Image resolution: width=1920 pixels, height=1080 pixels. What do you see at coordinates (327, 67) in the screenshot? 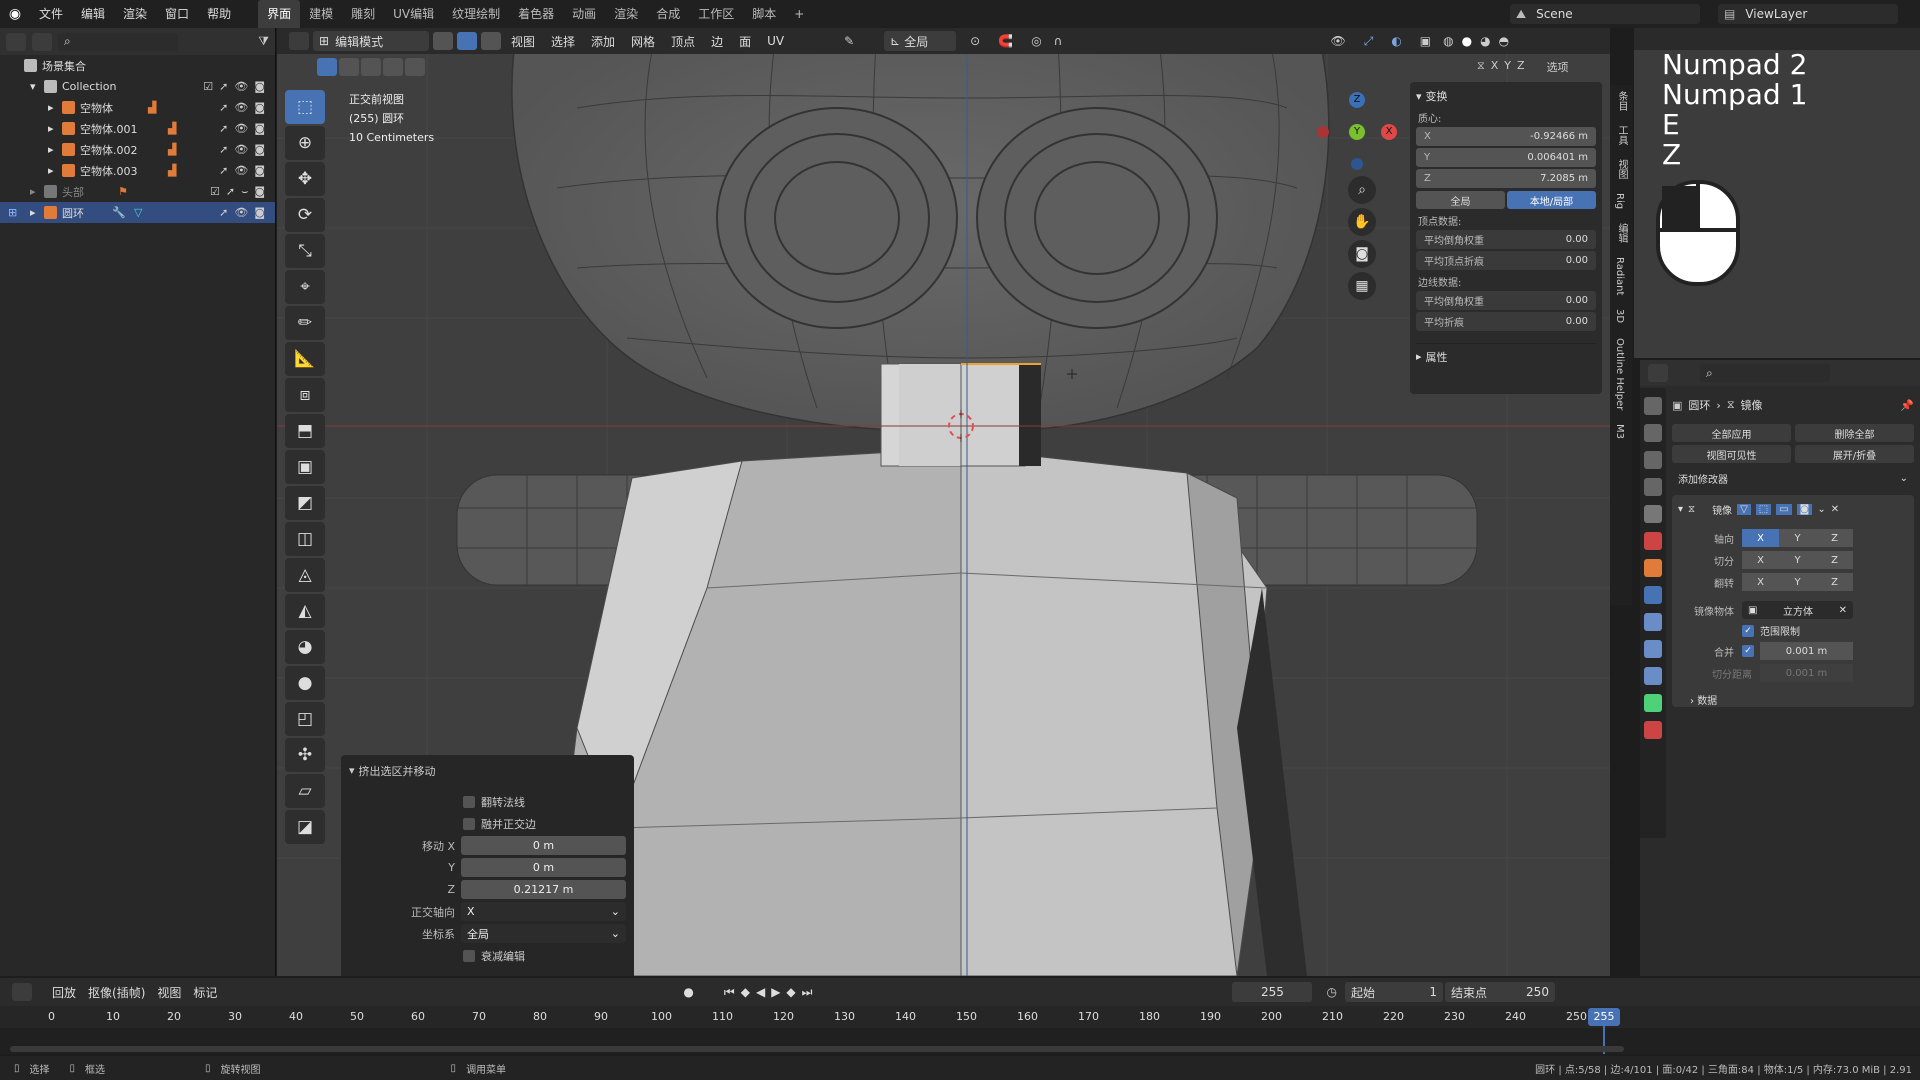
I see `select-new-icon` at bounding box center [327, 67].